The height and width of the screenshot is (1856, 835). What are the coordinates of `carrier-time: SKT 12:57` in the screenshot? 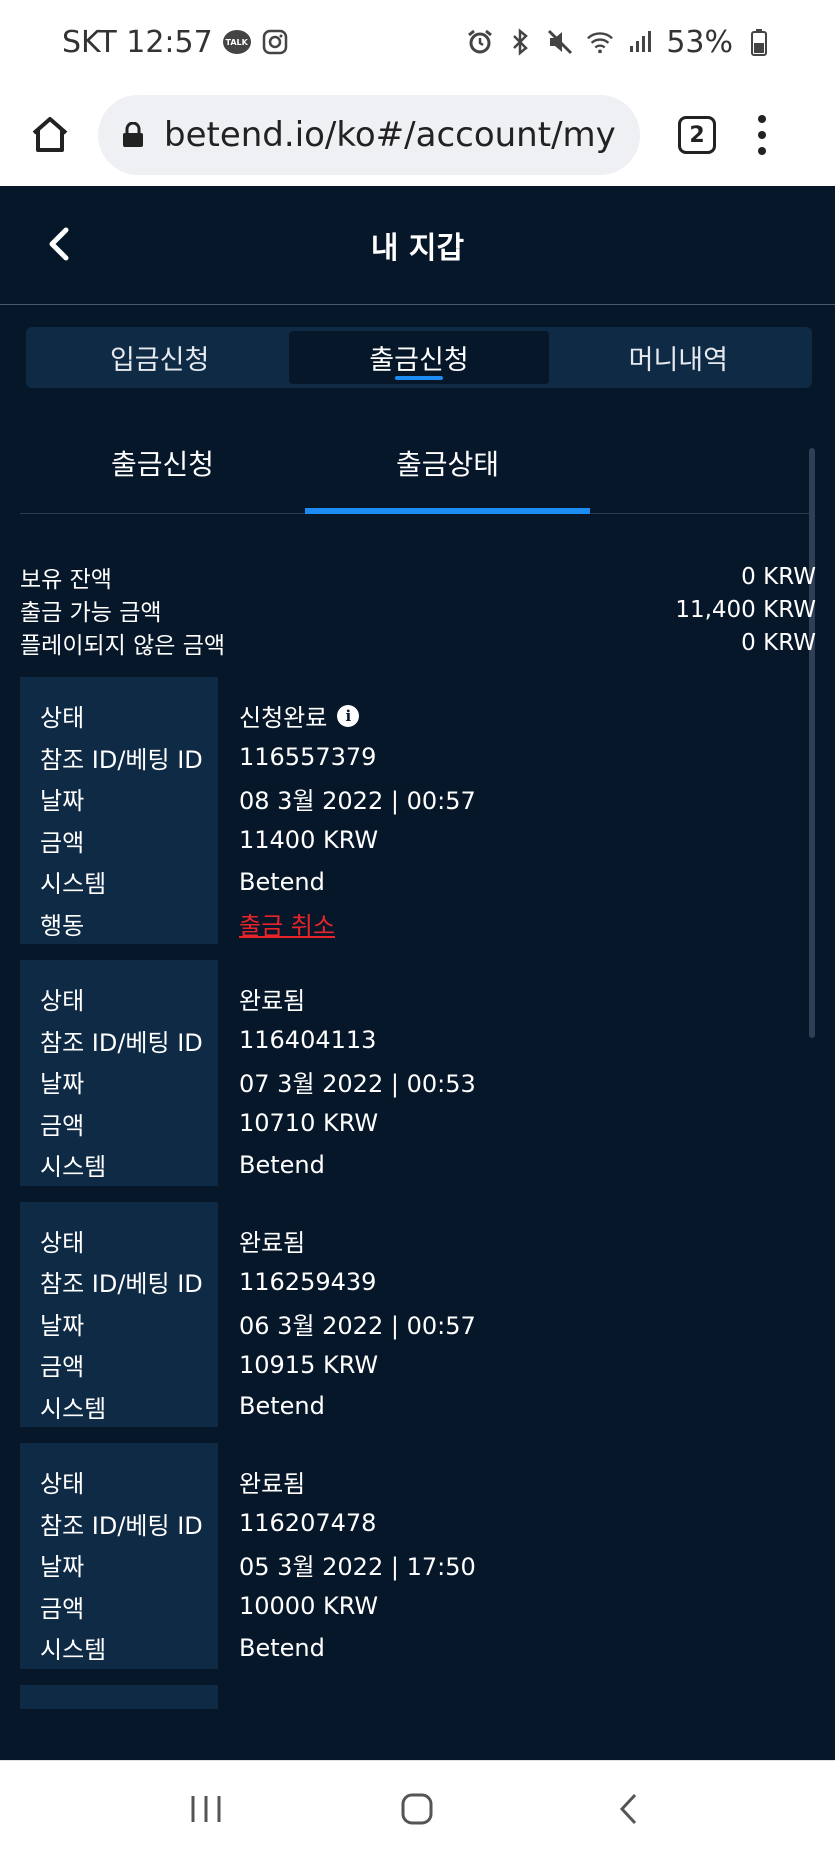 It's located at (137, 42).